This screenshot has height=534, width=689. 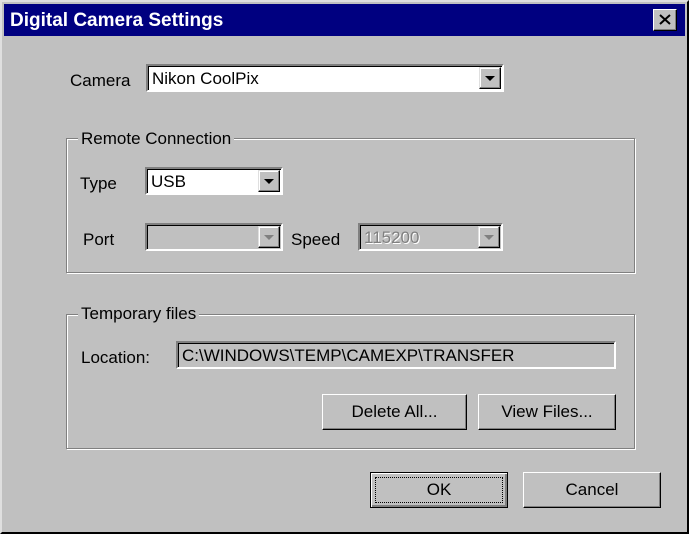 What do you see at coordinates (115, 357) in the screenshot?
I see `location-label: Location:` at bounding box center [115, 357].